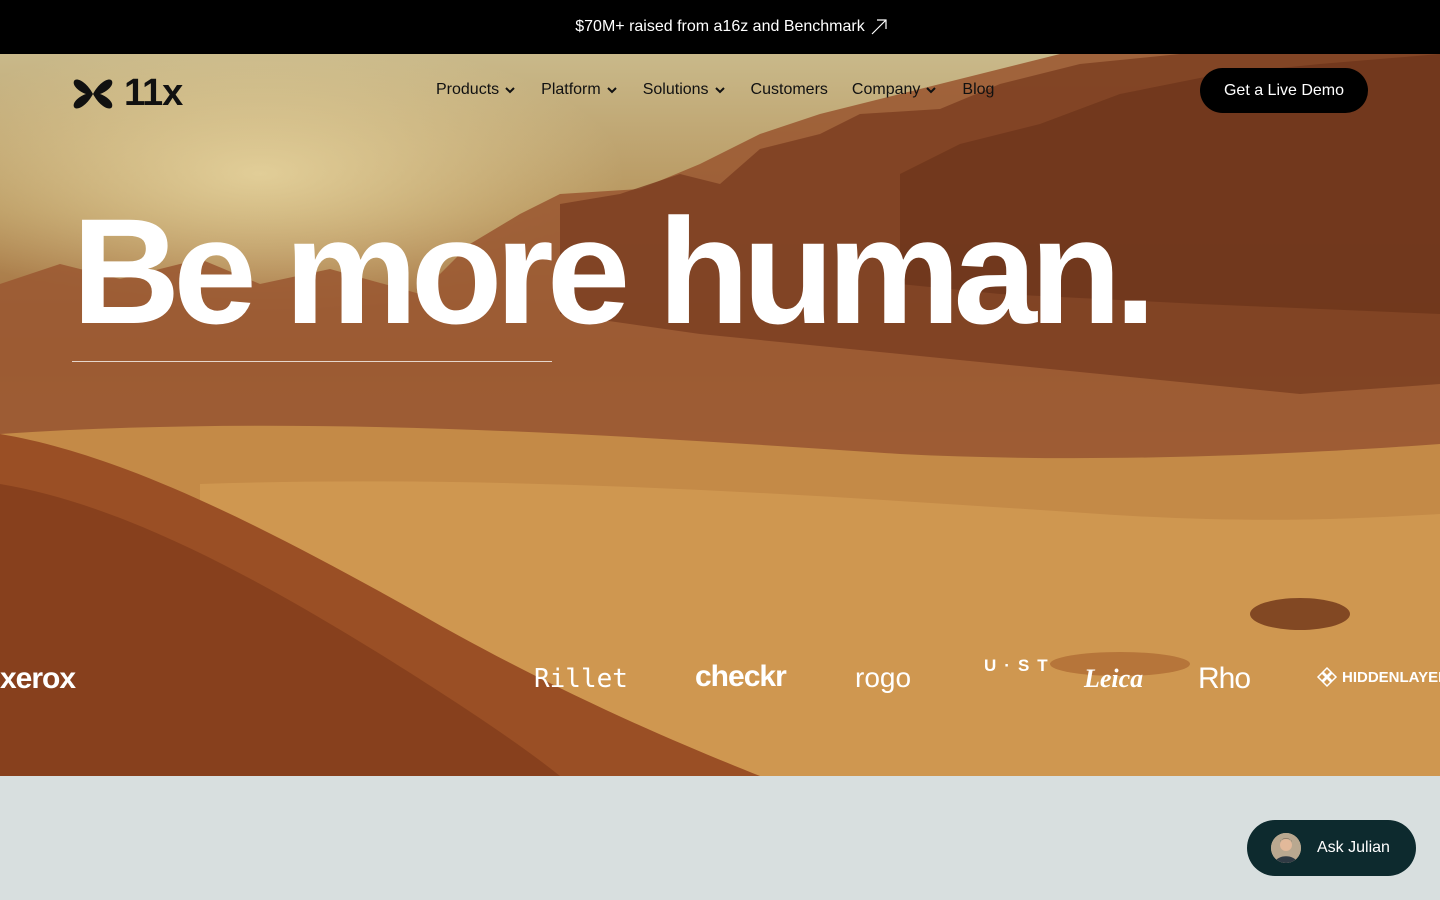 Image resolution: width=1440 pixels, height=900 pixels. I want to click on nav-solutions: Solutions, so click(685, 90).